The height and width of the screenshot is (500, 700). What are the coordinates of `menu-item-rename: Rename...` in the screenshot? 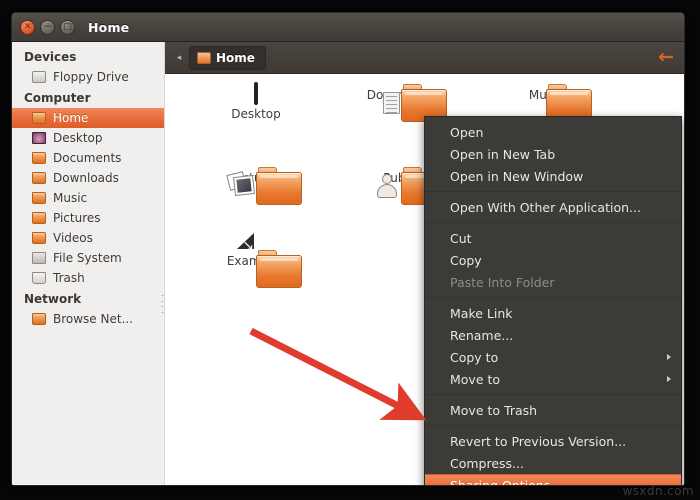 It's located at (553, 335).